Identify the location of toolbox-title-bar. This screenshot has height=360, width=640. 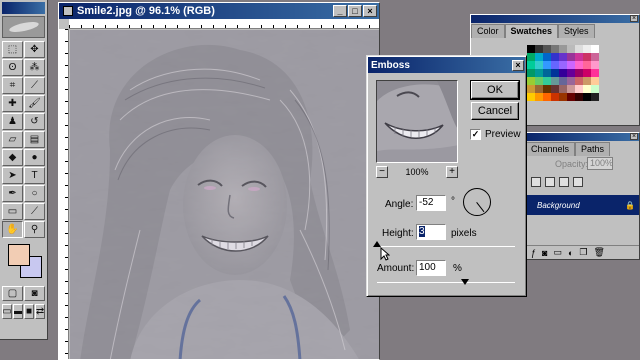
(23, 8).